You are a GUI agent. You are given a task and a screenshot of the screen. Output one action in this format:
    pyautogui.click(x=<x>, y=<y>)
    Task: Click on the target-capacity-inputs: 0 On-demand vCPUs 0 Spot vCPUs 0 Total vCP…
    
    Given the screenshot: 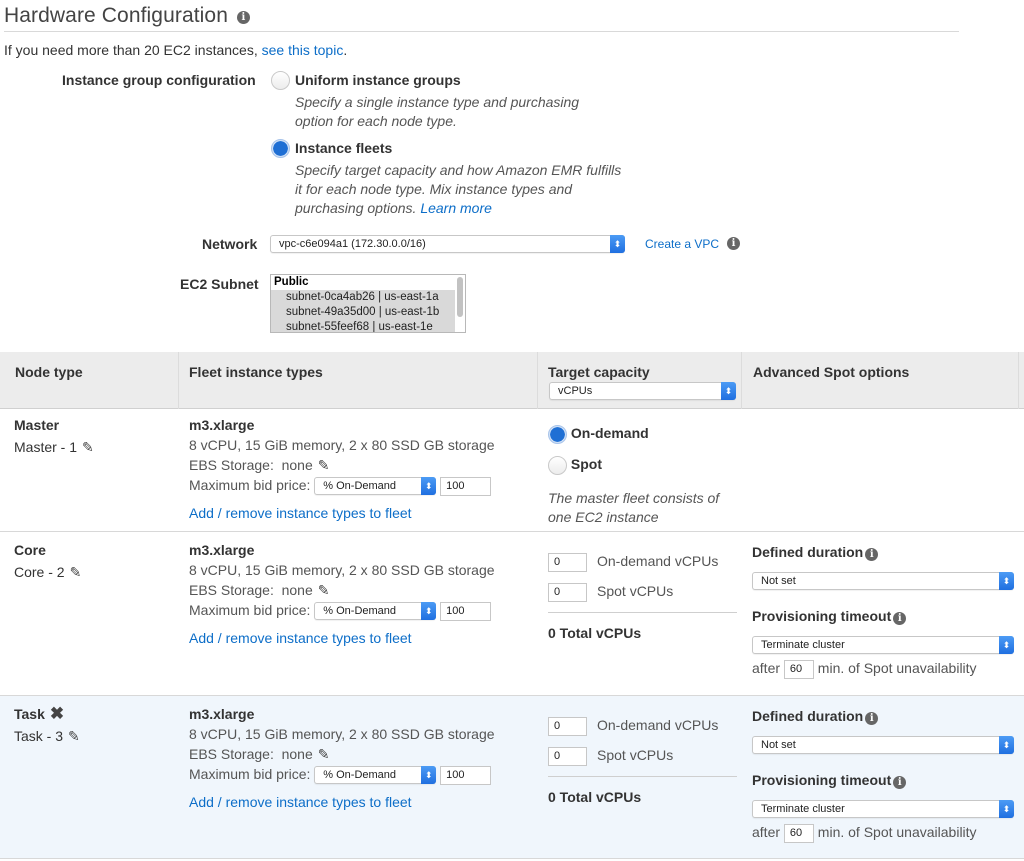 What is the action you would take?
    pyautogui.click(x=642, y=757)
    